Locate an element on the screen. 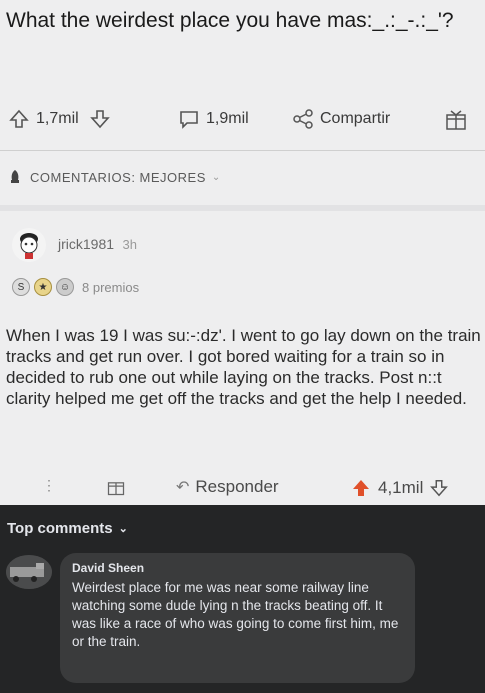  awards-count: 8 premios is located at coordinates (111, 287).